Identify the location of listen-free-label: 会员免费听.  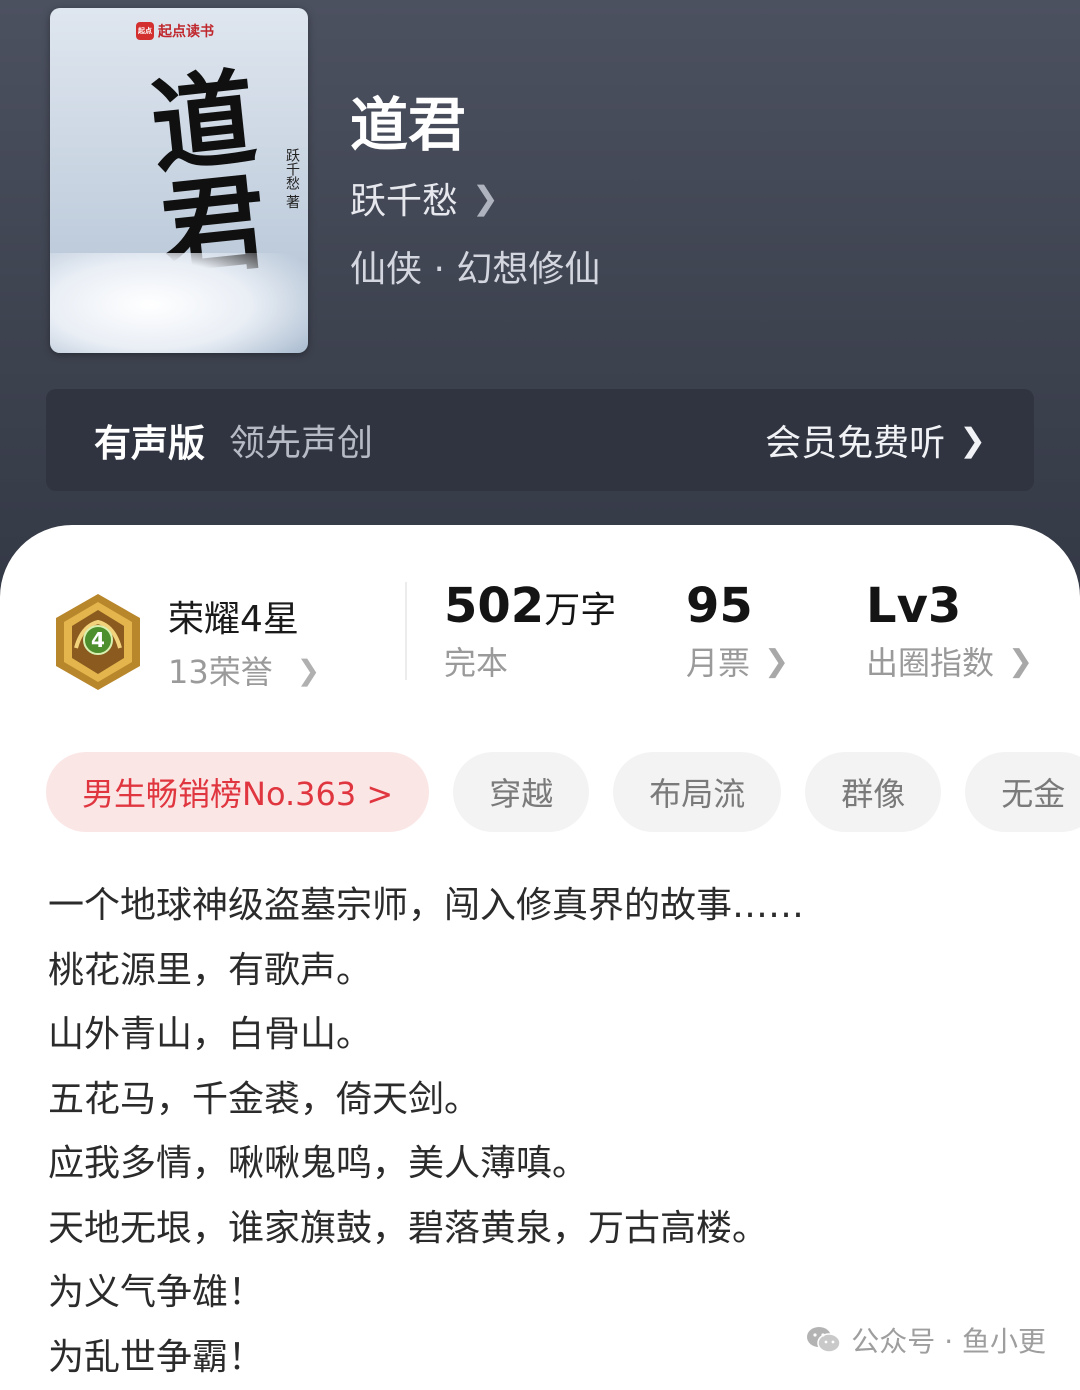
(855, 440).